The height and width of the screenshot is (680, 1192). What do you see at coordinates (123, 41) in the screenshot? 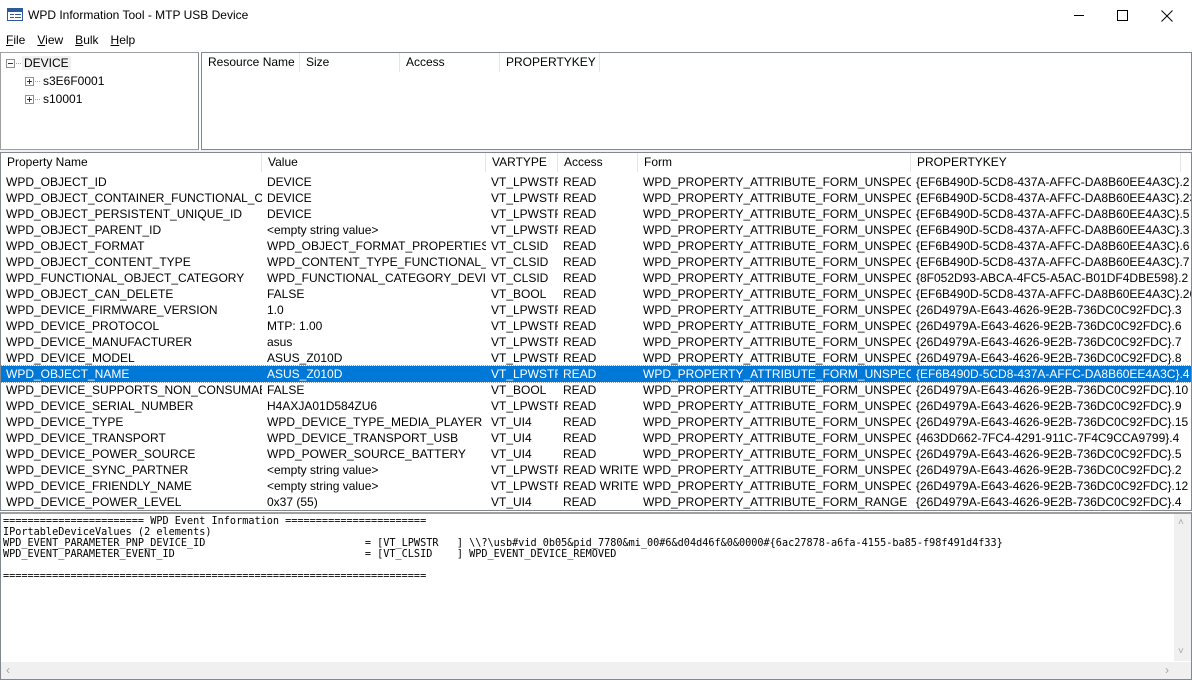
I see `menu-help: Help` at bounding box center [123, 41].